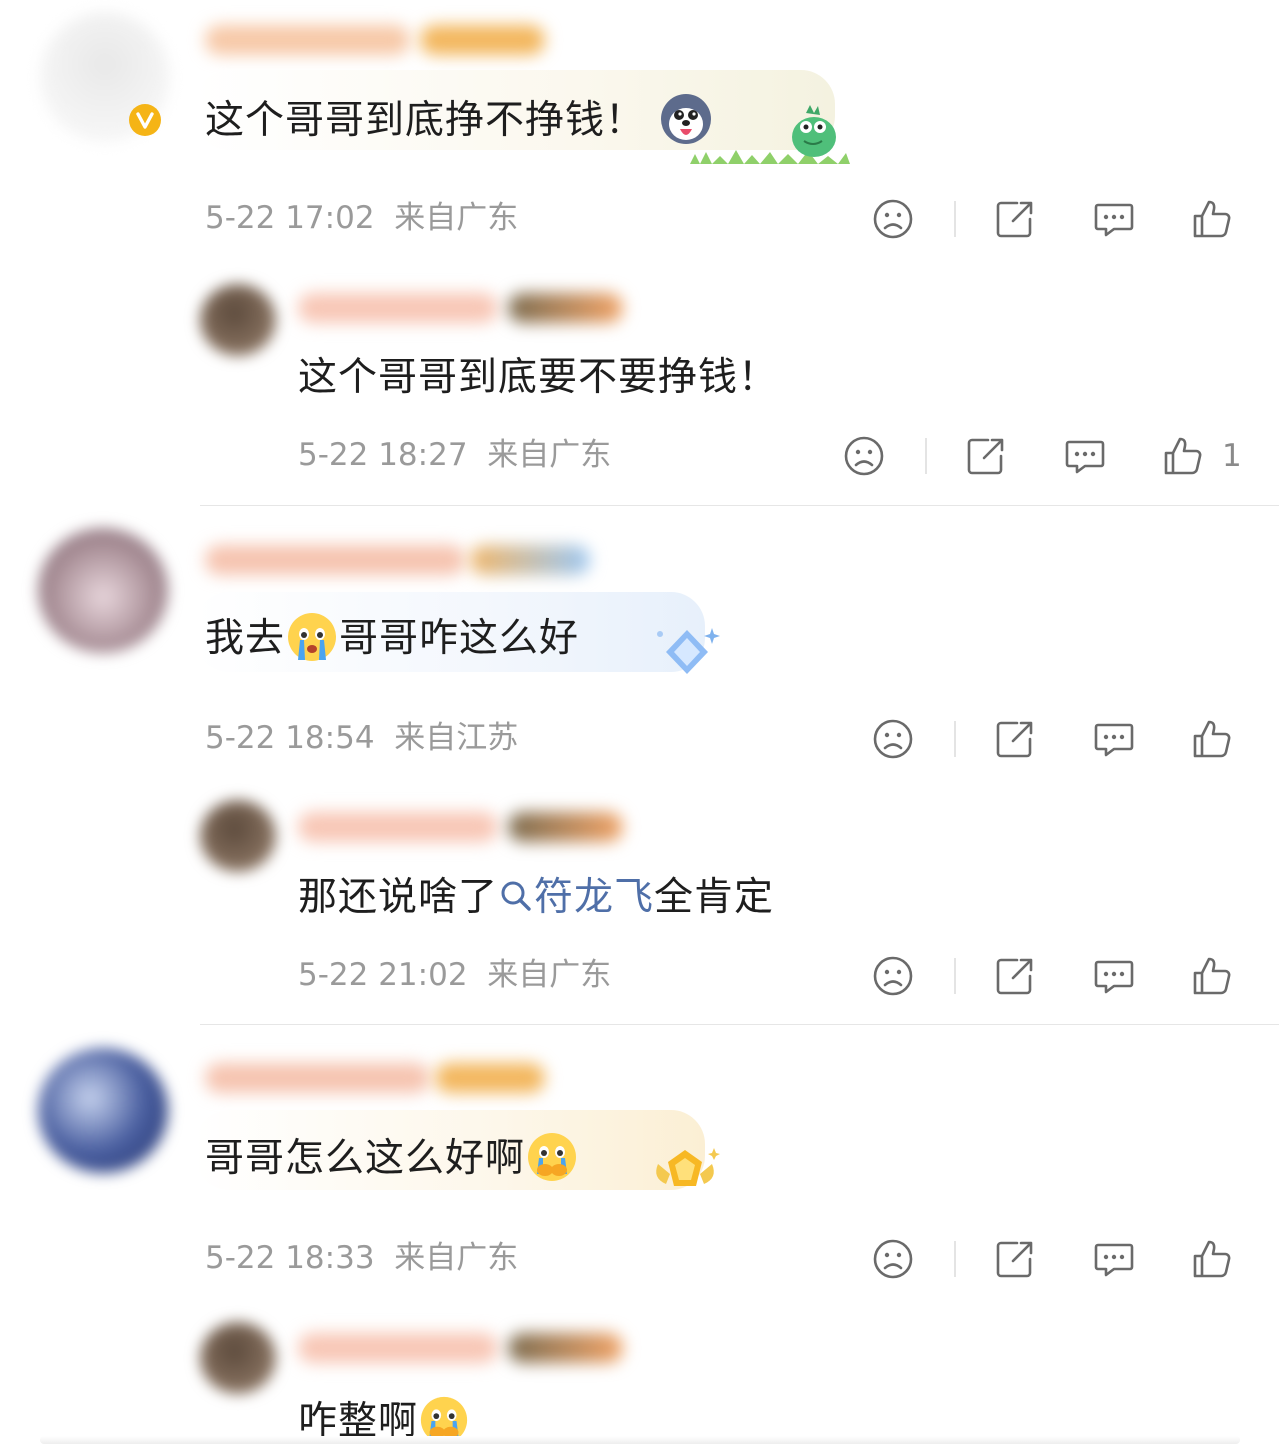 The width and height of the screenshot is (1279, 1453). What do you see at coordinates (384, 1423) in the screenshot?
I see `reply-text: 咋整啊` at bounding box center [384, 1423].